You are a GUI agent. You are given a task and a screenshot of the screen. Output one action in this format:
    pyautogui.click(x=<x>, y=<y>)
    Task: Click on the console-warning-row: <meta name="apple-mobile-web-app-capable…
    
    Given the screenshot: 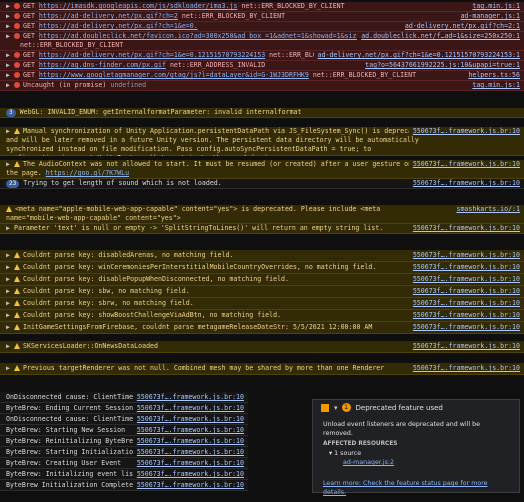 What is the action you would take?
    pyautogui.click(x=262, y=214)
    